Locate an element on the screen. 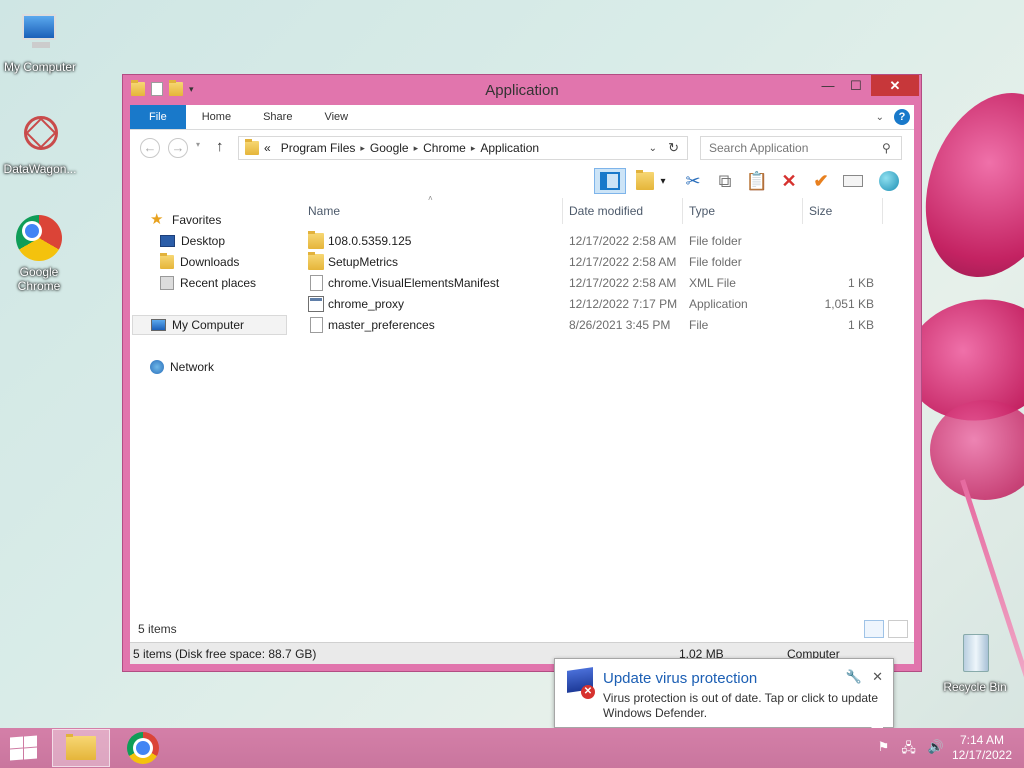 This screenshot has height=768, width=1024. computer-icon is located at coordinates (40, 34).